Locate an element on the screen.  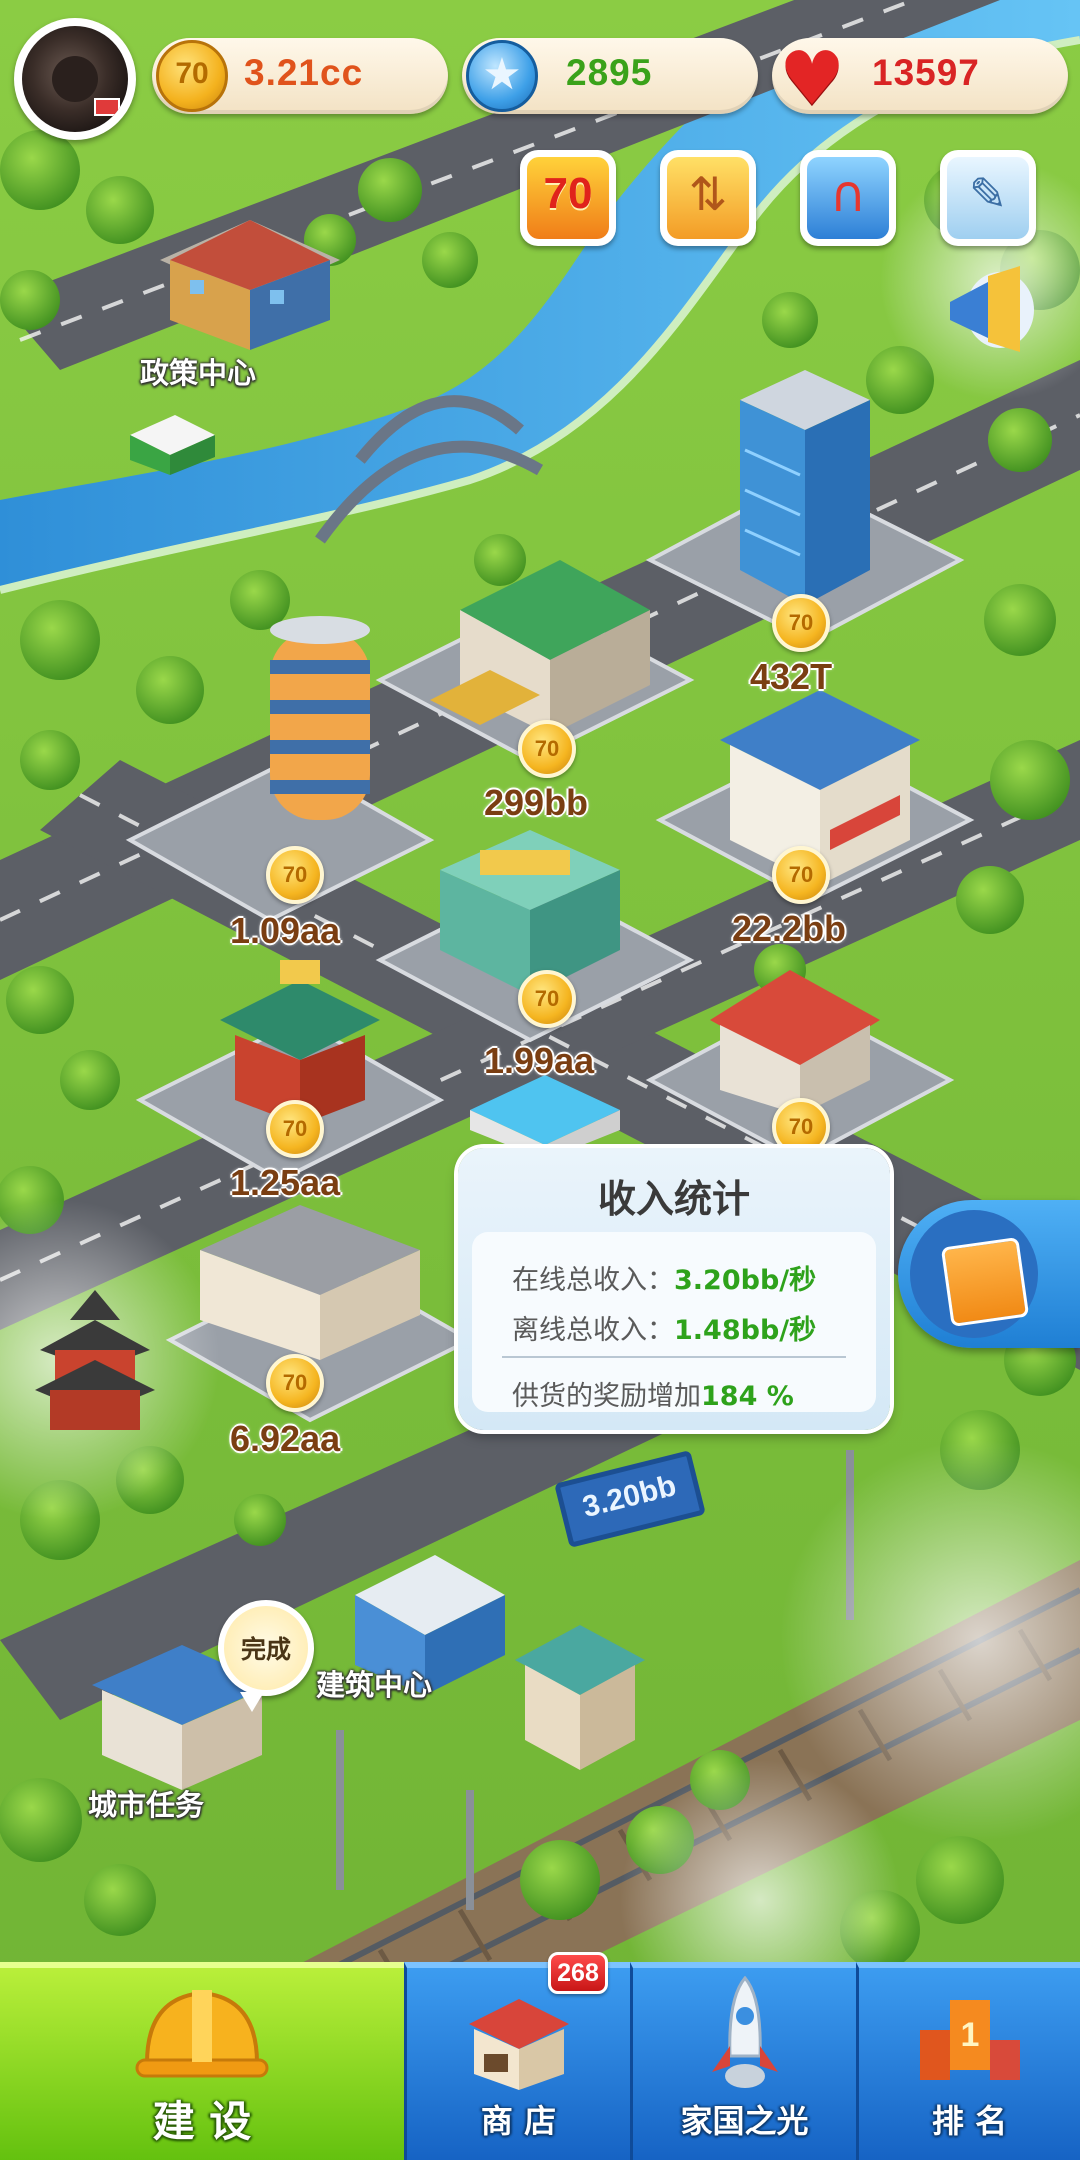
income-label: 1.25aa is located at coordinates (285, 1182).